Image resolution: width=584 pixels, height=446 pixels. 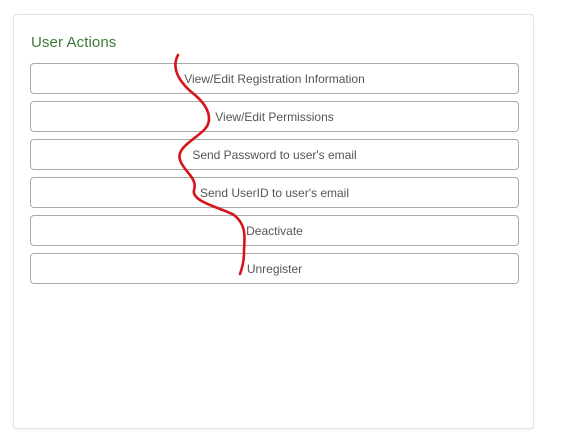 What do you see at coordinates (274, 192) in the screenshot?
I see `send-userid-button: Send UserID to user's email` at bounding box center [274, 192].